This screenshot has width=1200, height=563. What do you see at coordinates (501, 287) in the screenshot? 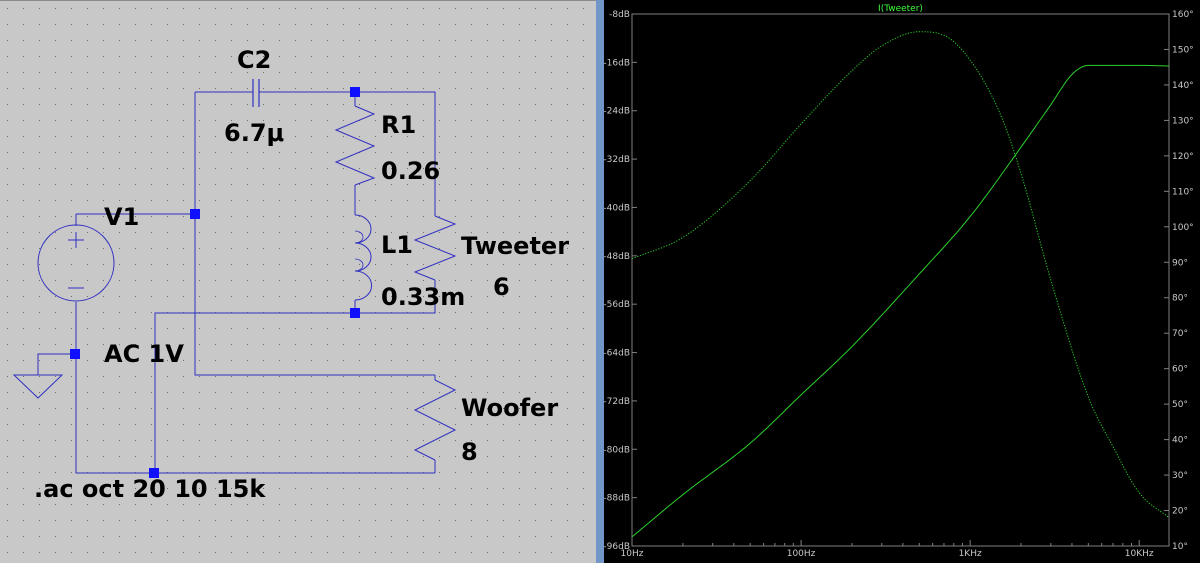
I see `tweeter-value-label: 6` at bounding box center [501, 287].